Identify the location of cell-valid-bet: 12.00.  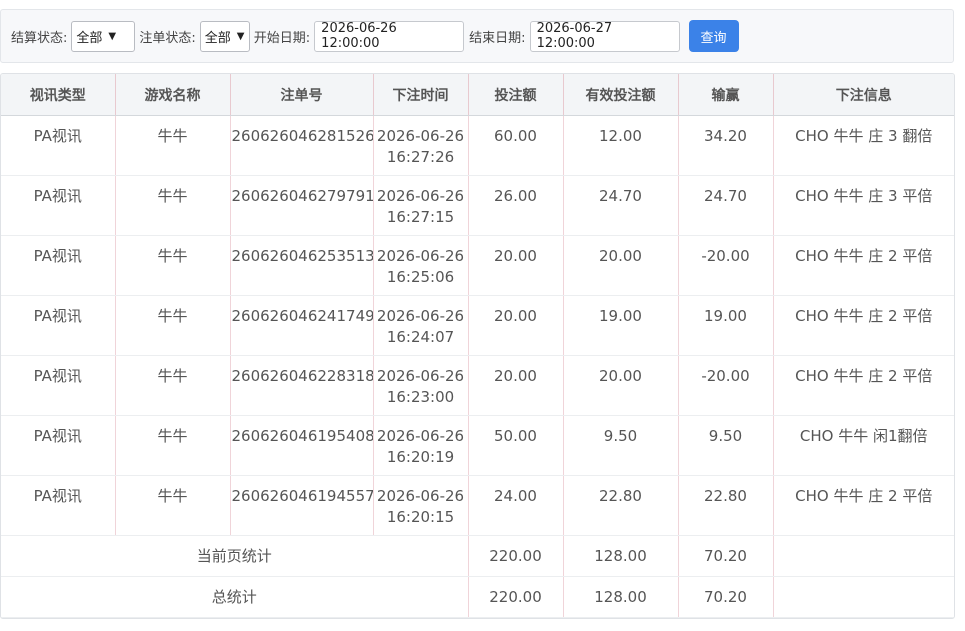
(621, 145).